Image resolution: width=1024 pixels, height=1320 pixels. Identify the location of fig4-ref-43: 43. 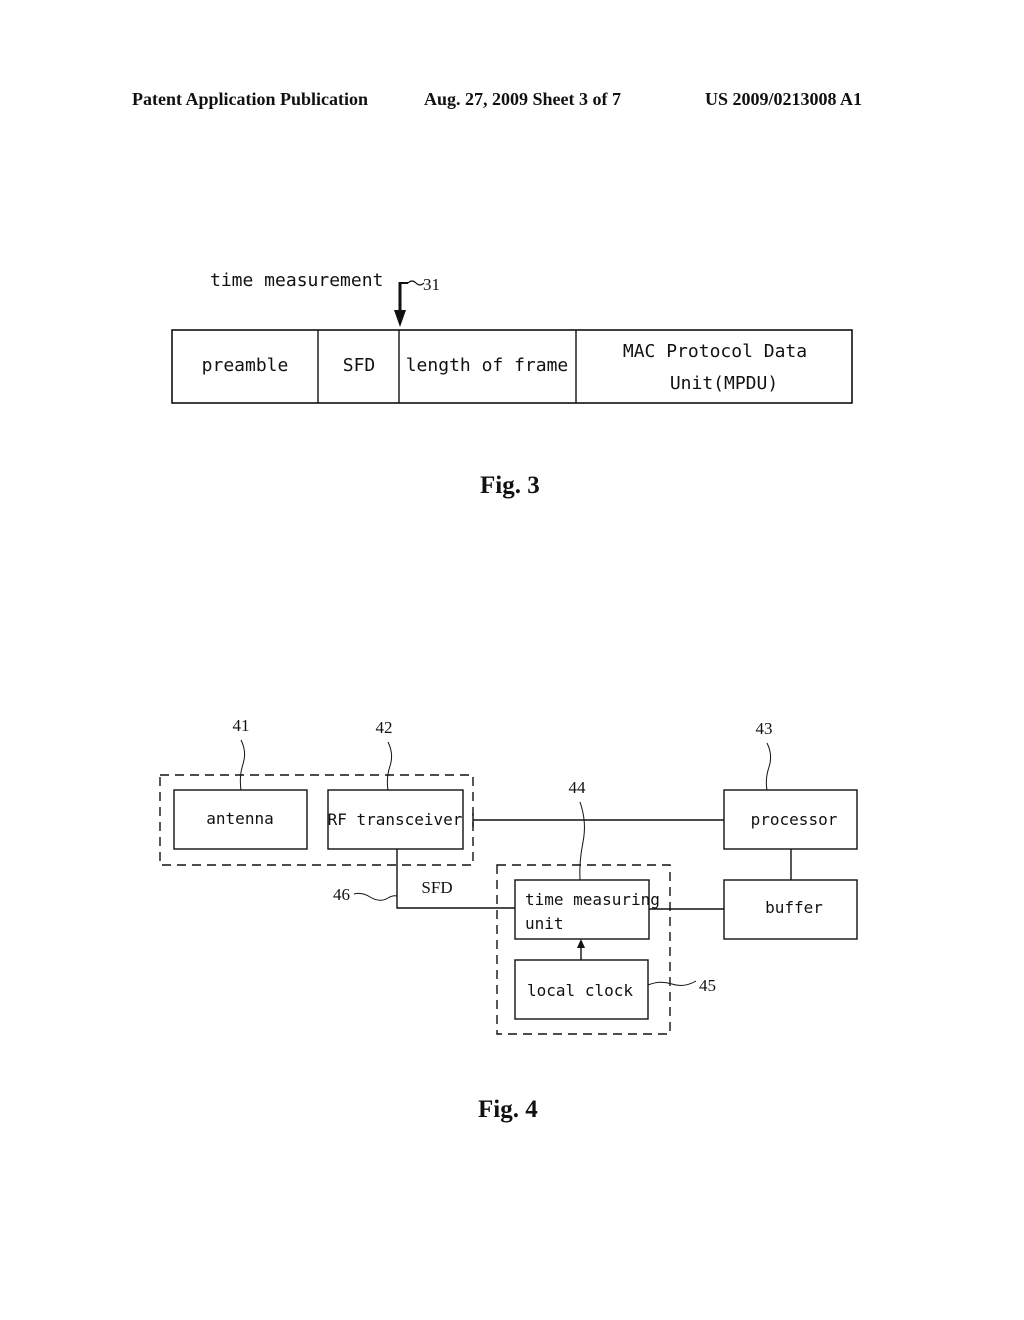
(764, 728).